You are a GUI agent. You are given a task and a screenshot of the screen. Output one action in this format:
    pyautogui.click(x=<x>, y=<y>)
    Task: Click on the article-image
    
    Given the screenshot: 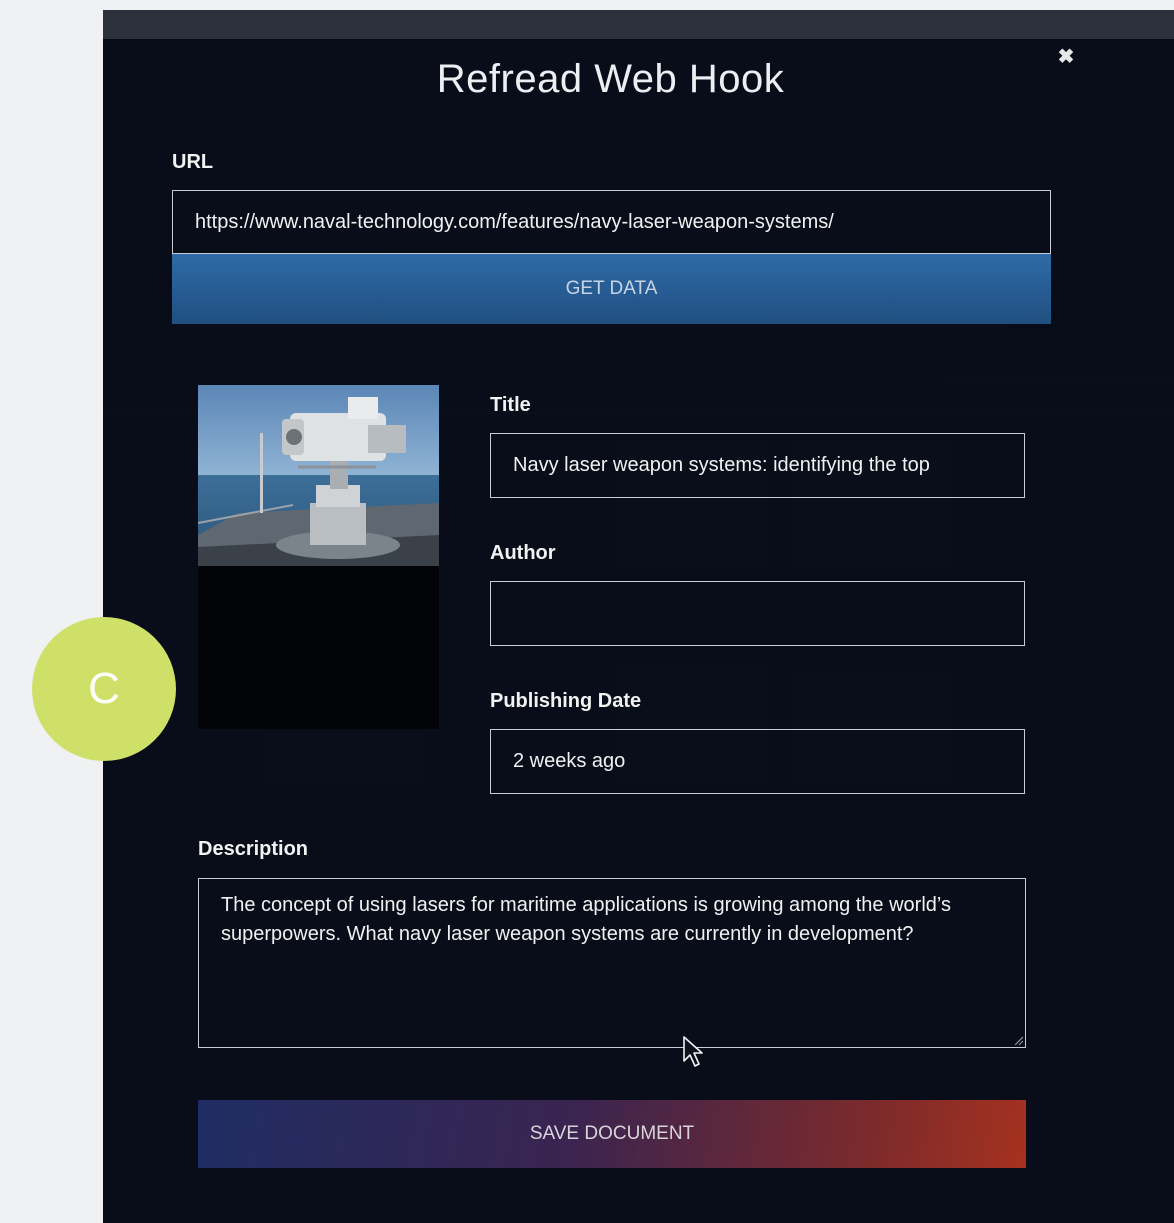 What is the action you would take?
    pyautogui.click(x=318, y=557)
    